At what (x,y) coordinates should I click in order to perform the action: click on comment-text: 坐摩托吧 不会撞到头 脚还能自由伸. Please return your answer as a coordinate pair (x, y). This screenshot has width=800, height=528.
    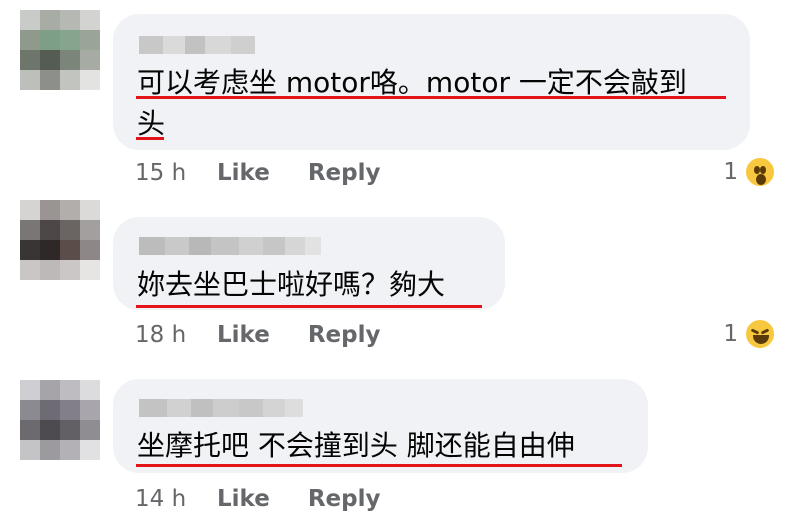
    Looking at the image, I should click on (356, 445).